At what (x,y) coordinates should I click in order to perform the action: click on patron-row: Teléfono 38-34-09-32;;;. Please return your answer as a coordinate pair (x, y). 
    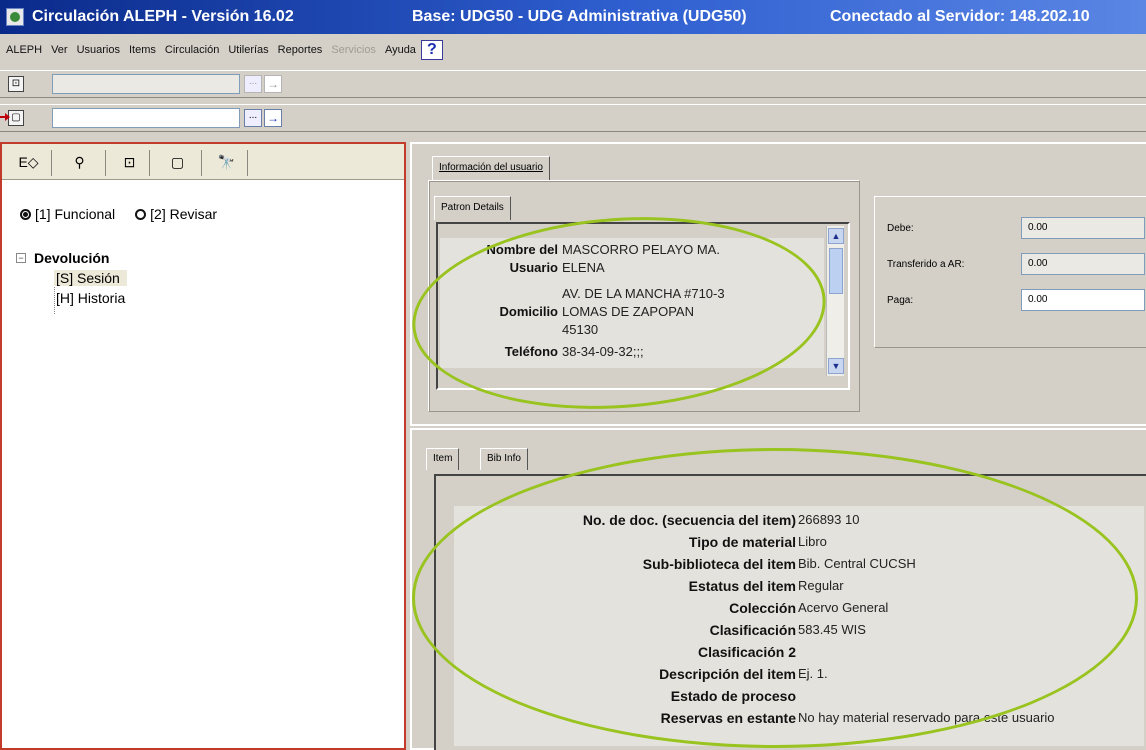
    Looking at the image, I should click on (632, 351).